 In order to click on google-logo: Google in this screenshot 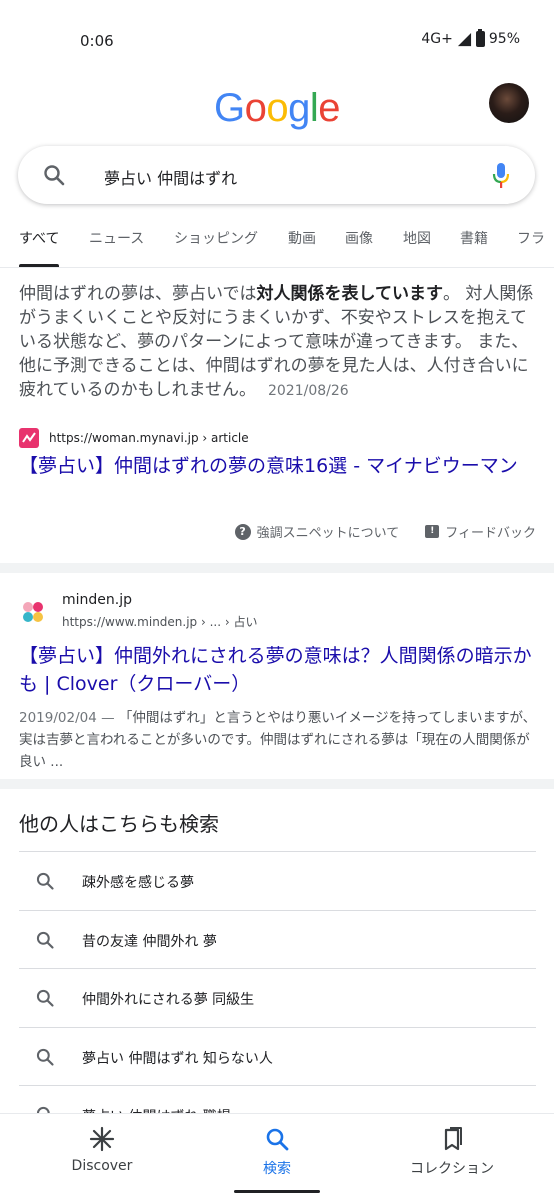, I will do `click(277, 108)`.